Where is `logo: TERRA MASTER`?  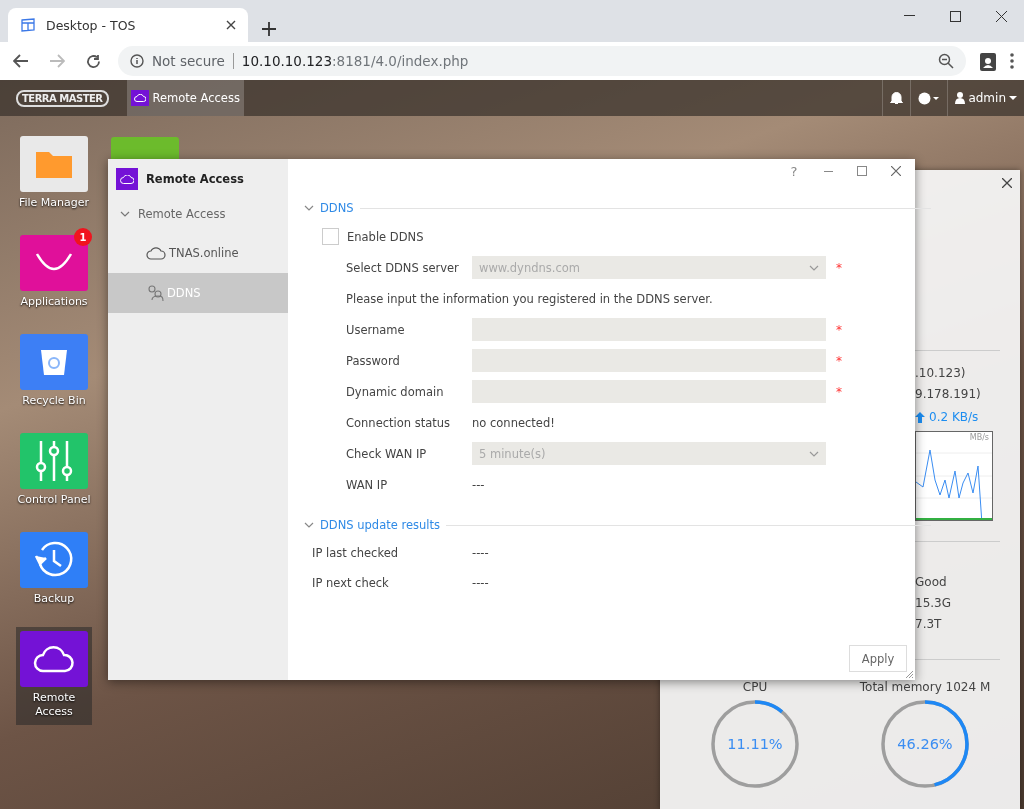 logo: TERRA MASTER is located at coordinates (62, 98).